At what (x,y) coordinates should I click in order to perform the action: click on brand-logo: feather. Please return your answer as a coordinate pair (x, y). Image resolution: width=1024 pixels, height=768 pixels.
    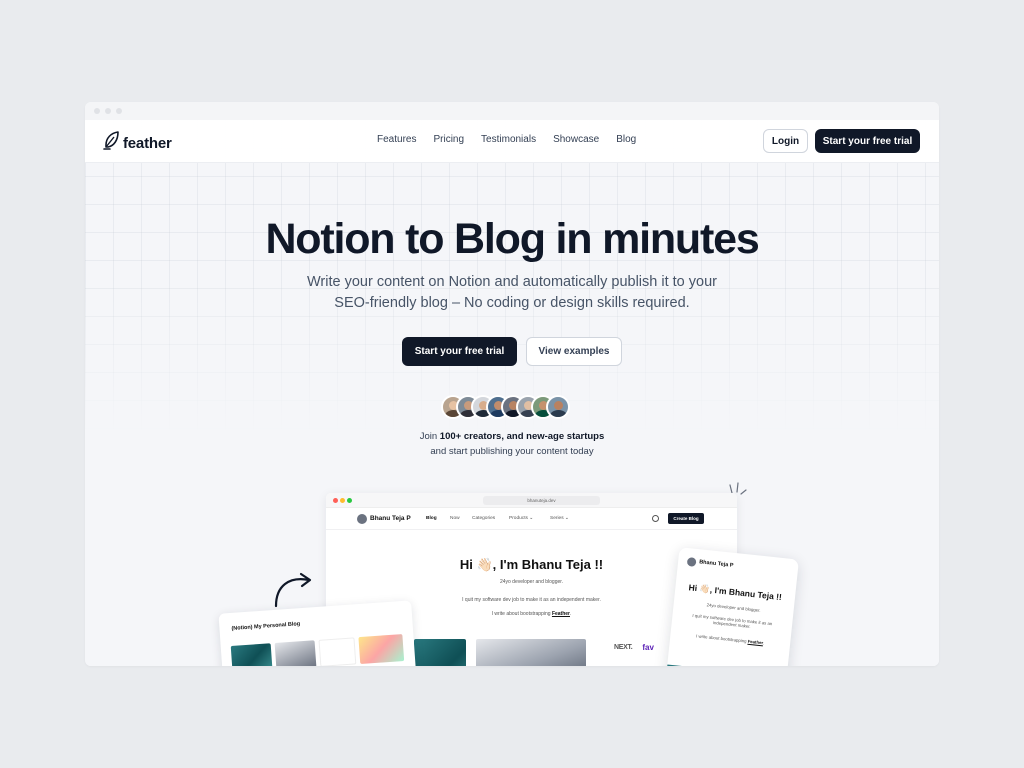
    Looking at the image, I should click on (137, 143).